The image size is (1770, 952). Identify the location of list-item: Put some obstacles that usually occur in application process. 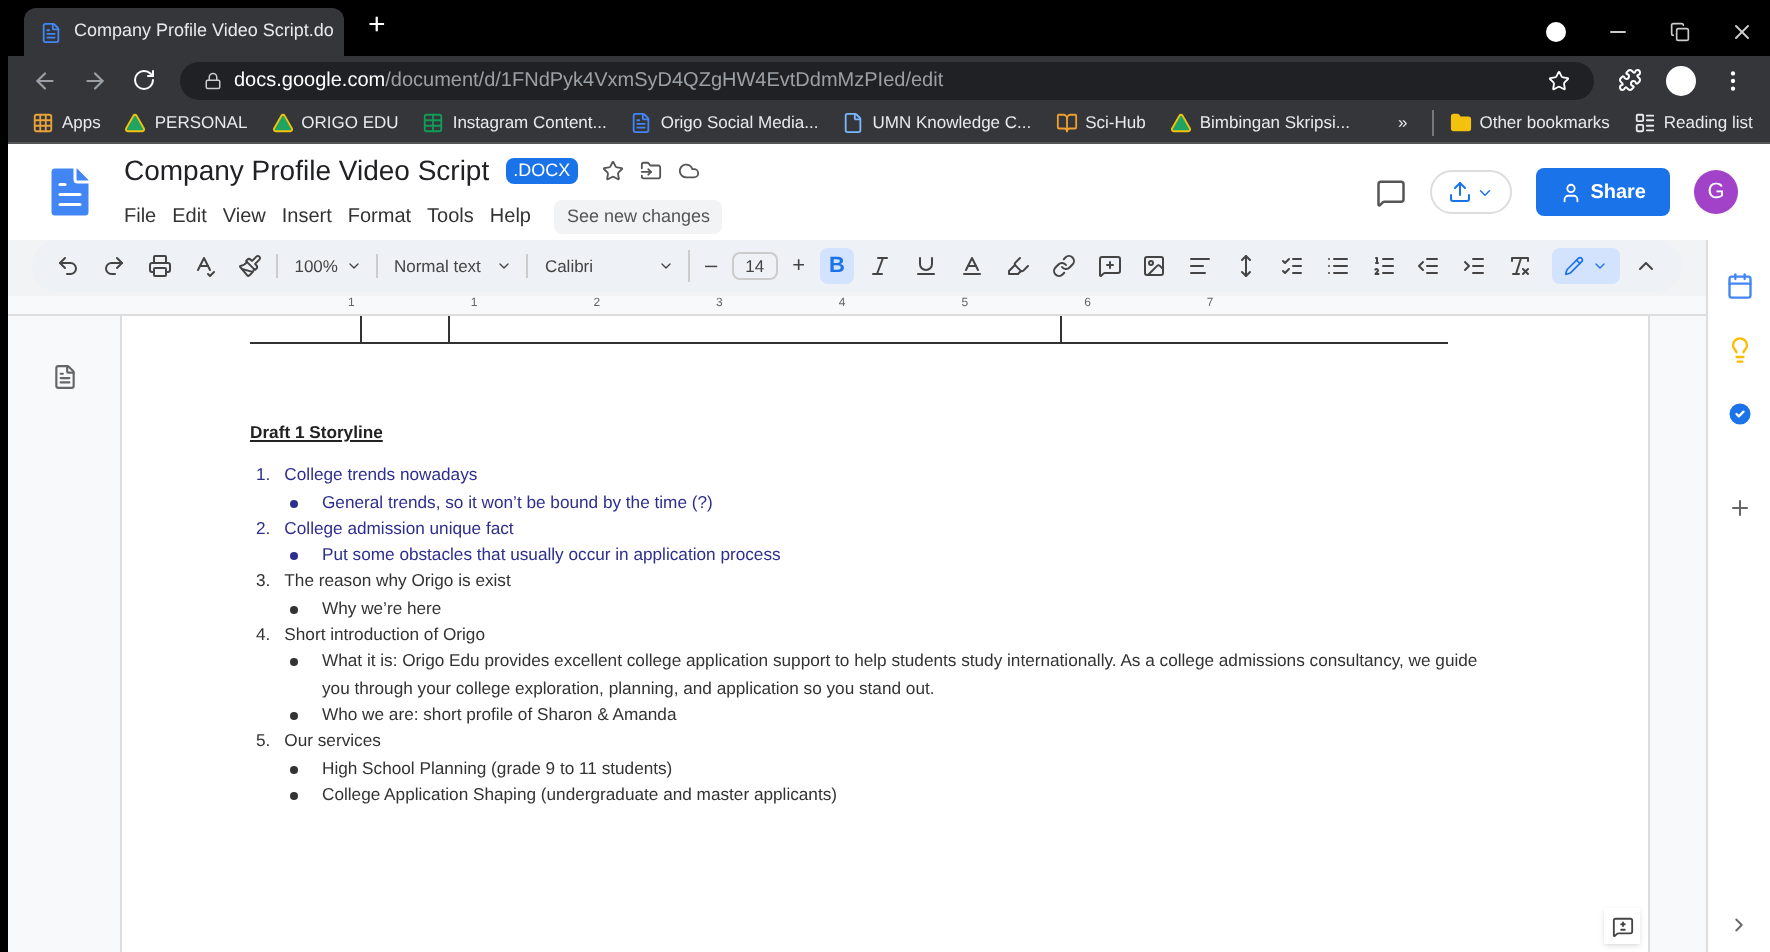
(551, 555).